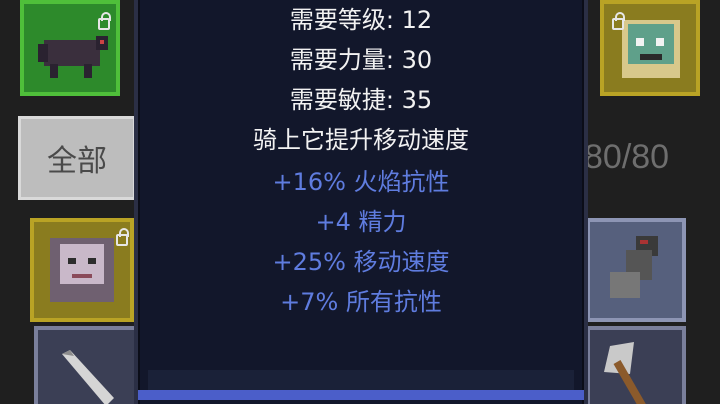  I want to click on item-slot-skull-pet, so click(650, 48).